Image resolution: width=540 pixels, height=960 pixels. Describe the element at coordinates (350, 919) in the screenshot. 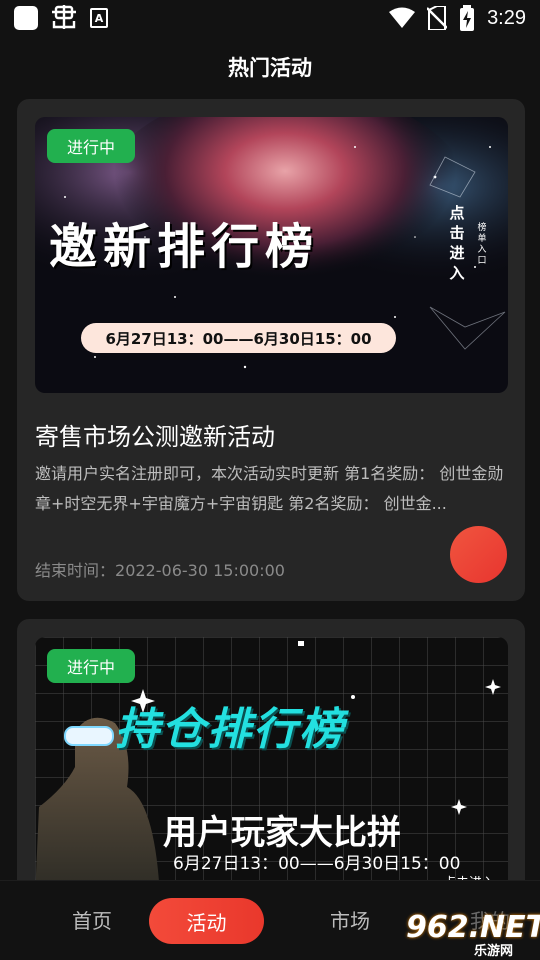

I see `nav-market: 市场` at that location.